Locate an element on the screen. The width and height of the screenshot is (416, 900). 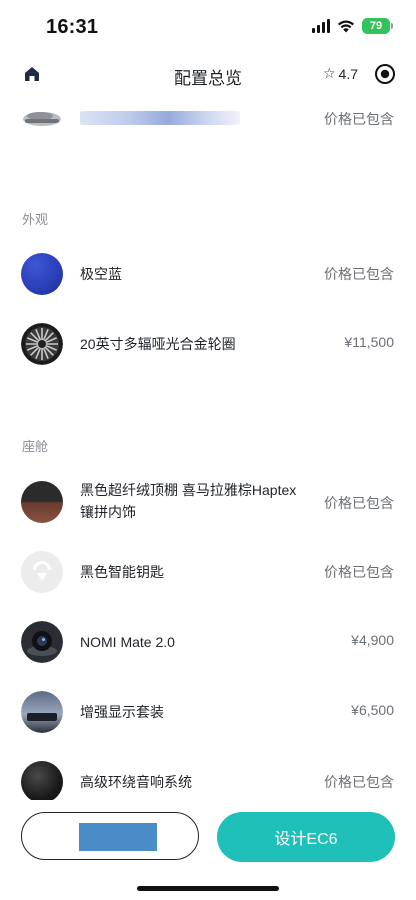
list-item-top: 价格已包含 is located at coordinates (208, 118).